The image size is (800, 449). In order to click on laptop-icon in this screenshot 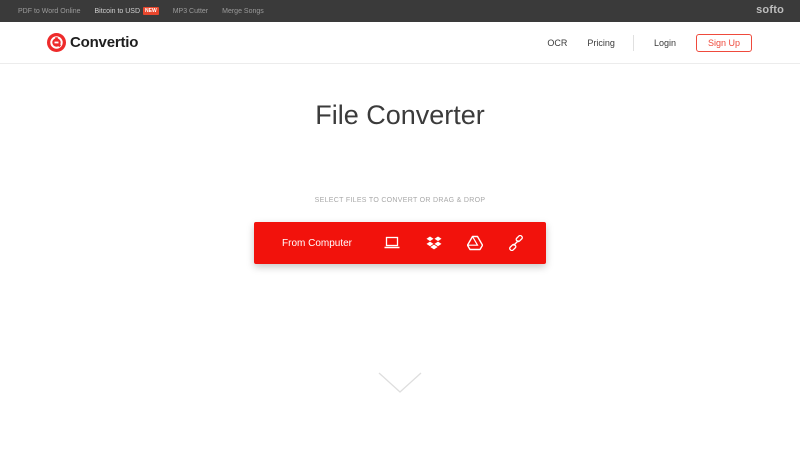, I will do `click(392, 243)`.